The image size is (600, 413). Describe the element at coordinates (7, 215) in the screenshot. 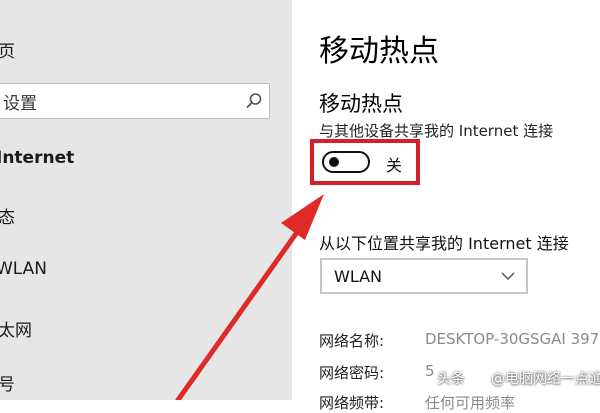

I see `sidebar-item-status: 态` at that location.